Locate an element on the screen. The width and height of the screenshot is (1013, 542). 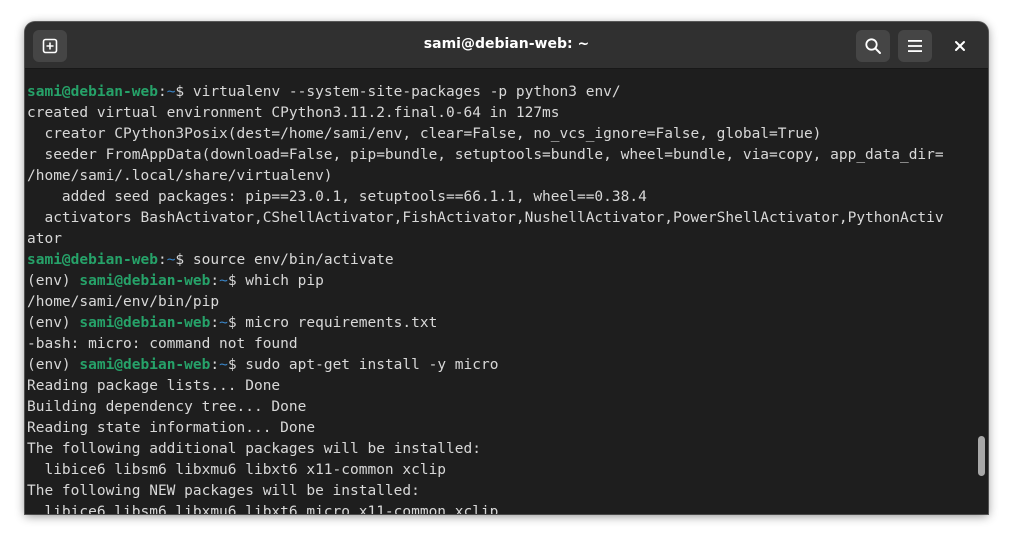
close-button is located at coordinates (960, 46).